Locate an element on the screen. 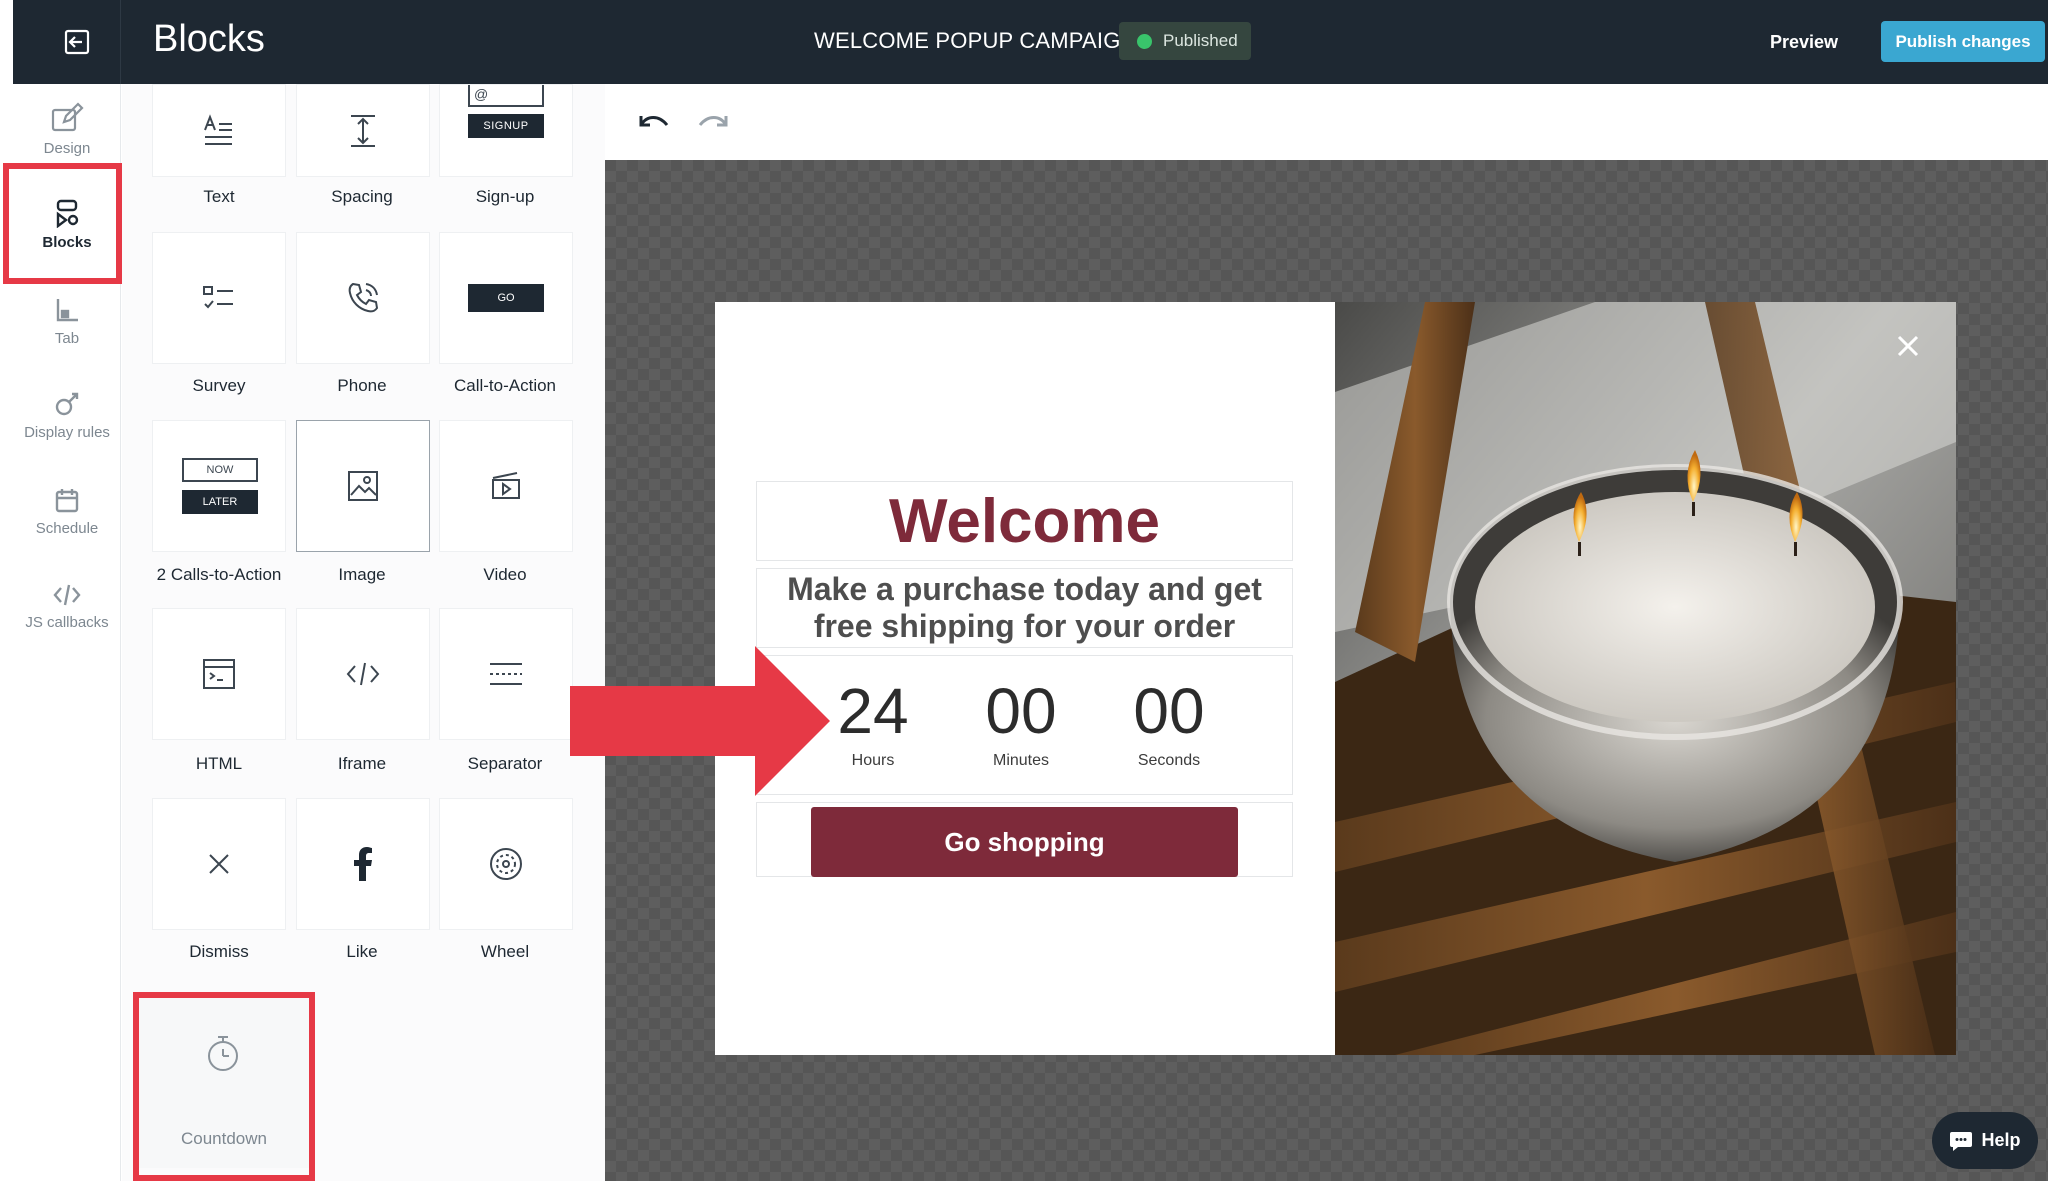 This screenshot has width=2048, height=1181. cta-icon: GO is located at coordinates (506, 298).